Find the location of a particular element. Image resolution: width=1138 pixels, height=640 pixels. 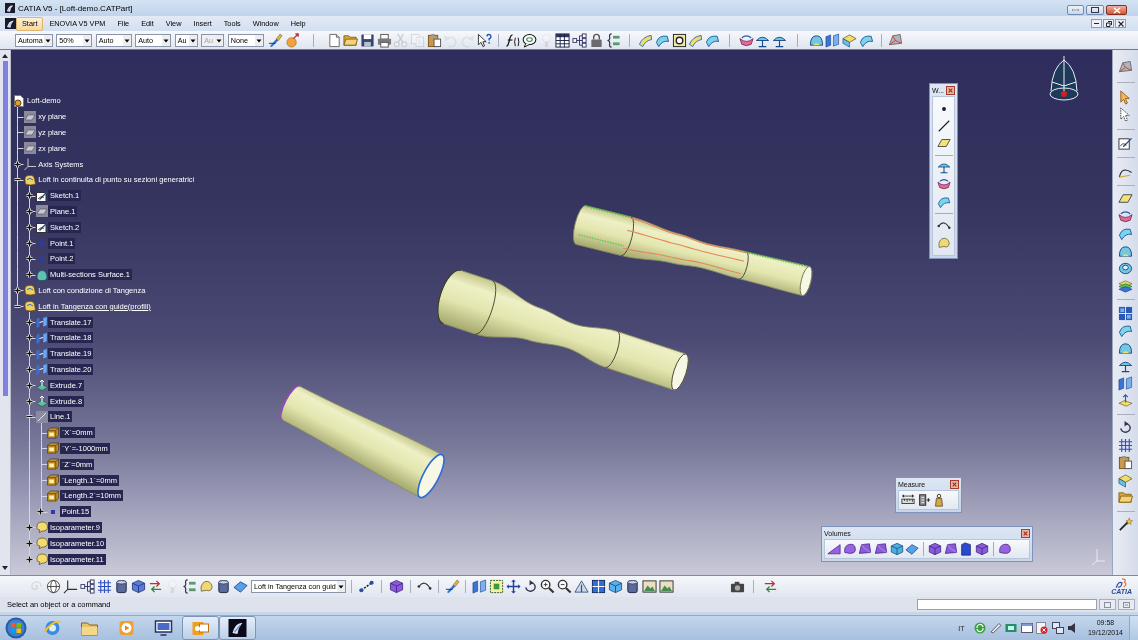

sketch-icon is located at coordinates (1125, 143).